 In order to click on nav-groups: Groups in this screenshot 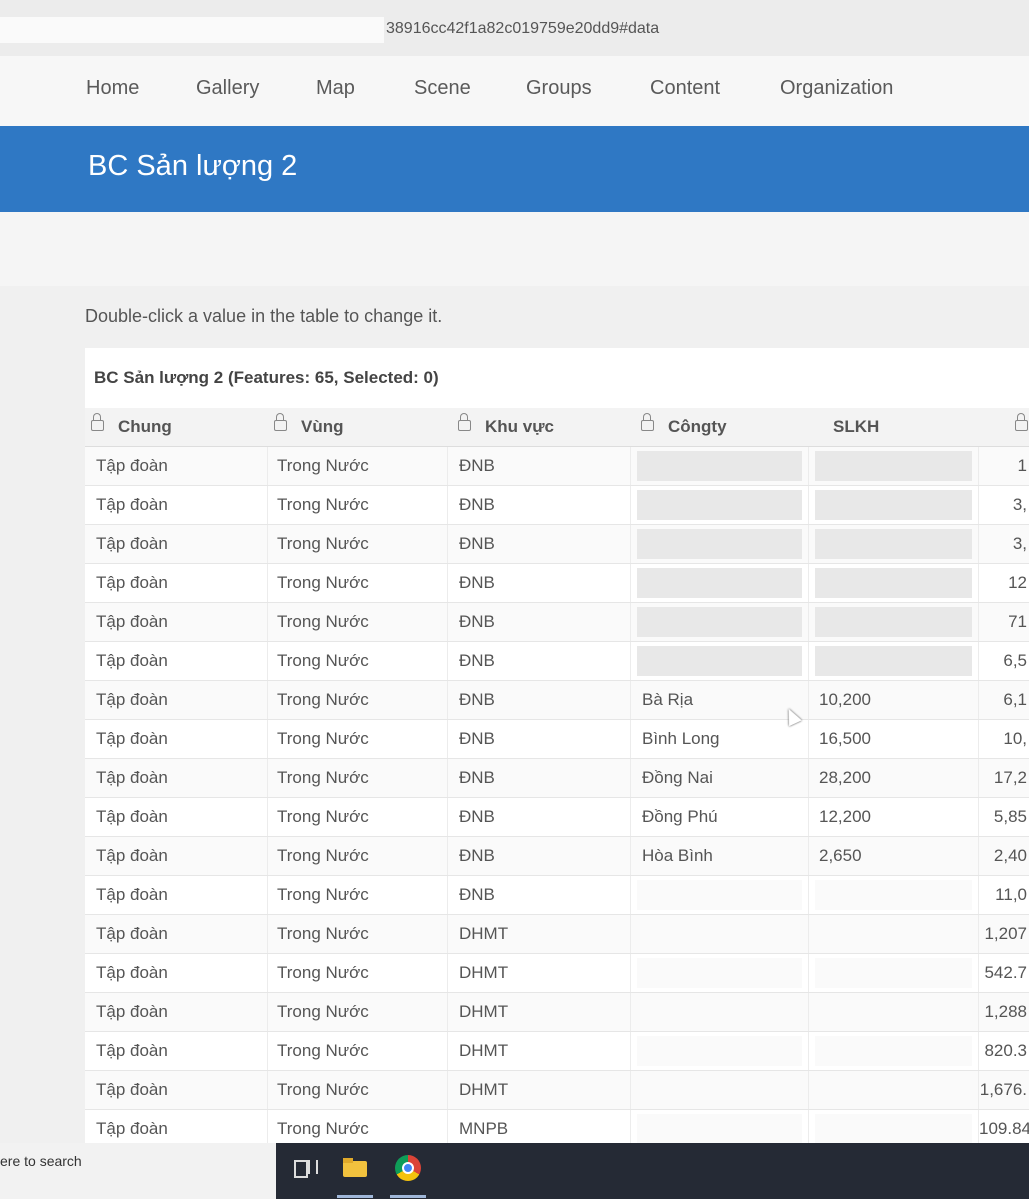, I will do `click(559, 88)`.